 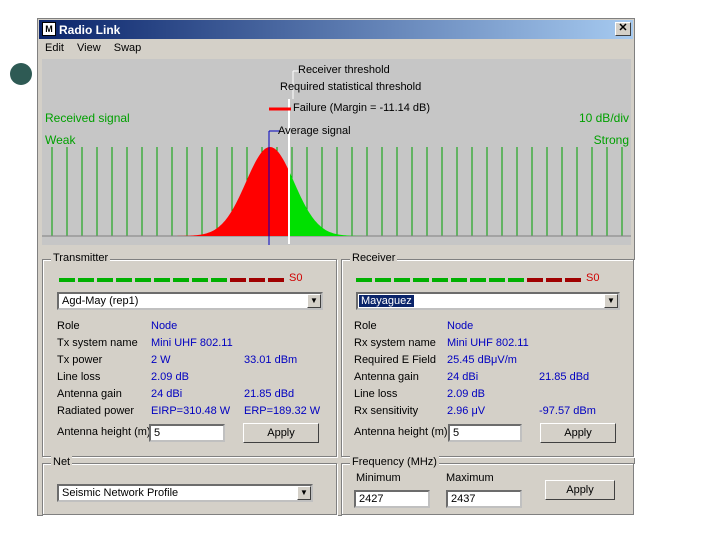 What do you see at coordinates (386, 301) in the screenshot?
I see `receiver-selected: Mayaguez` at bounding box center [386, 301].